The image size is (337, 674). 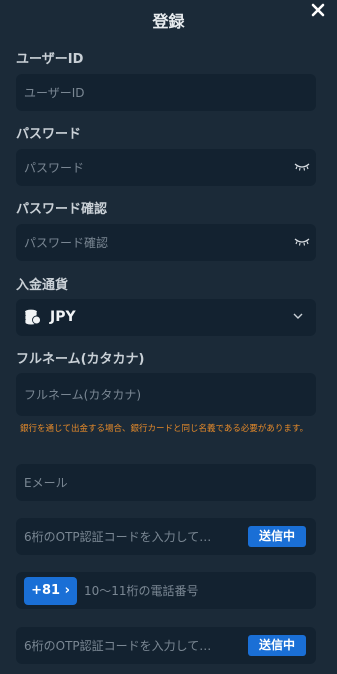 What do you see at coordinates (154, 167) in the screenshot?
I see `password-input` at bounding box center [154, 167].